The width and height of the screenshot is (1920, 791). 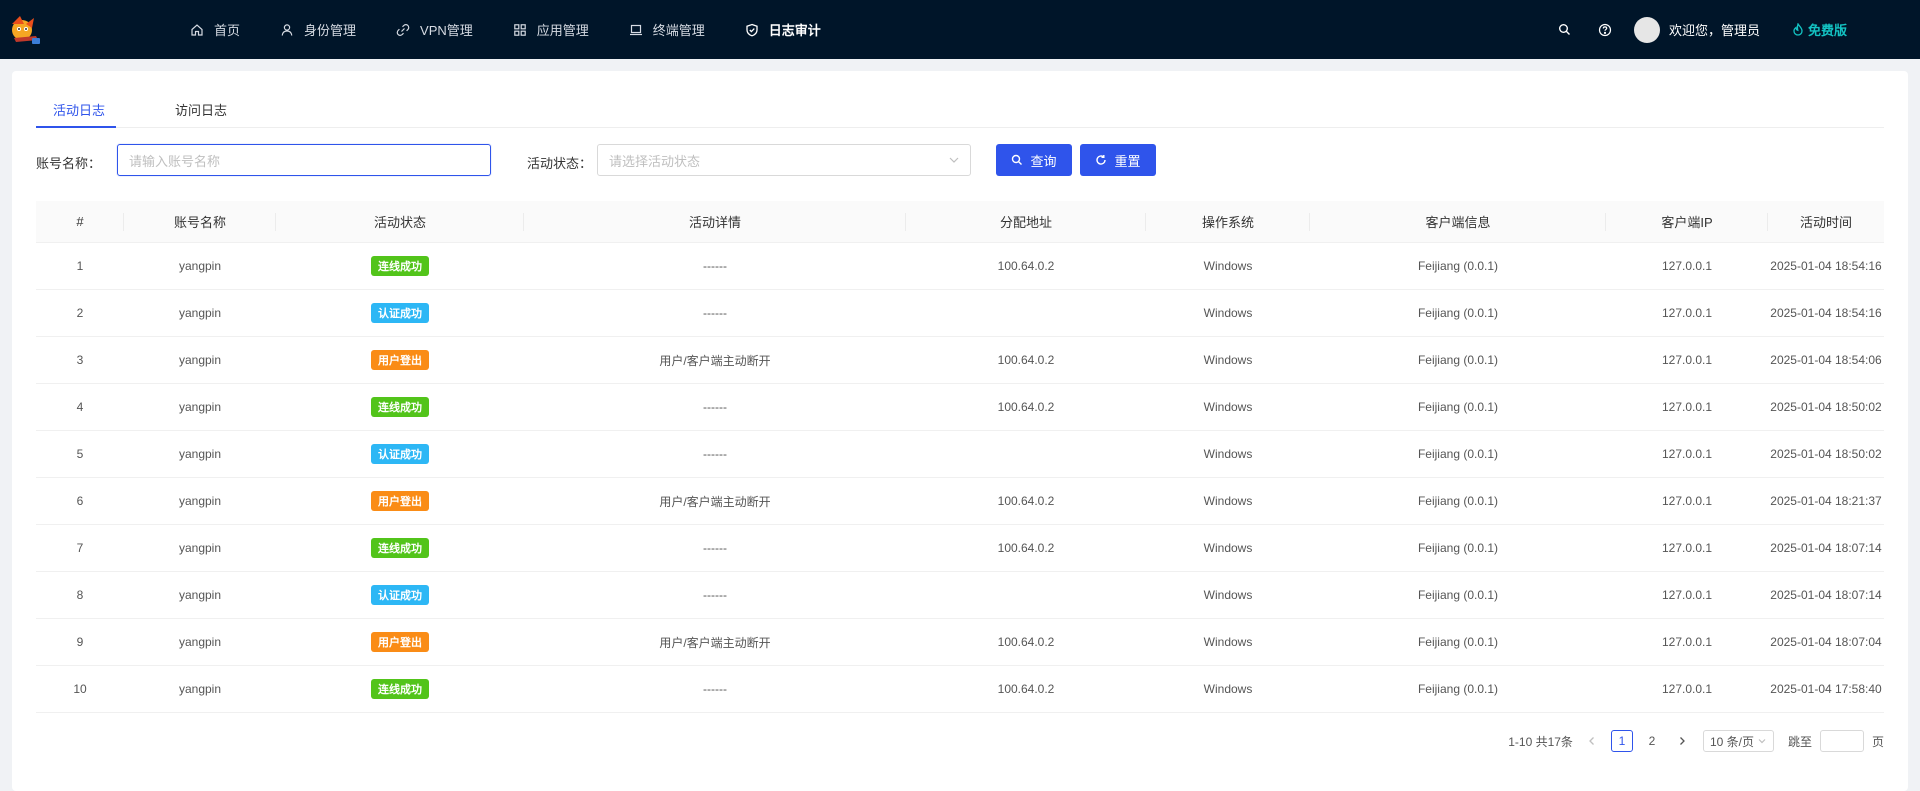 I want to click on nav-item-identity: 身份管理, so click(x=318, y=29).